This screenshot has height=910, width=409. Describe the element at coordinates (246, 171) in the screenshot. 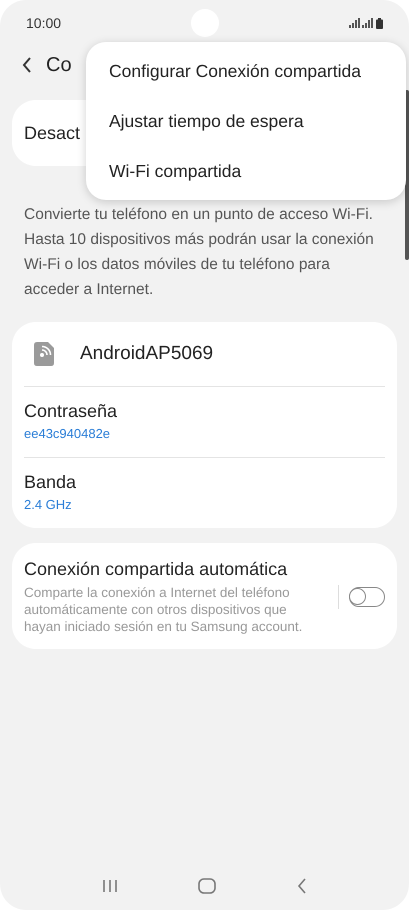

I see `menu-item: Wi-Fi compartida` at that location.